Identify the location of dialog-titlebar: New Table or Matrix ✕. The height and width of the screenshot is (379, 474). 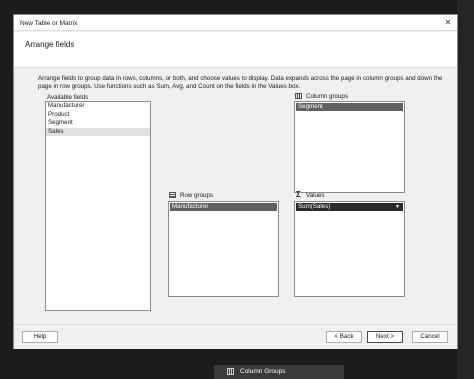
(235, 23).